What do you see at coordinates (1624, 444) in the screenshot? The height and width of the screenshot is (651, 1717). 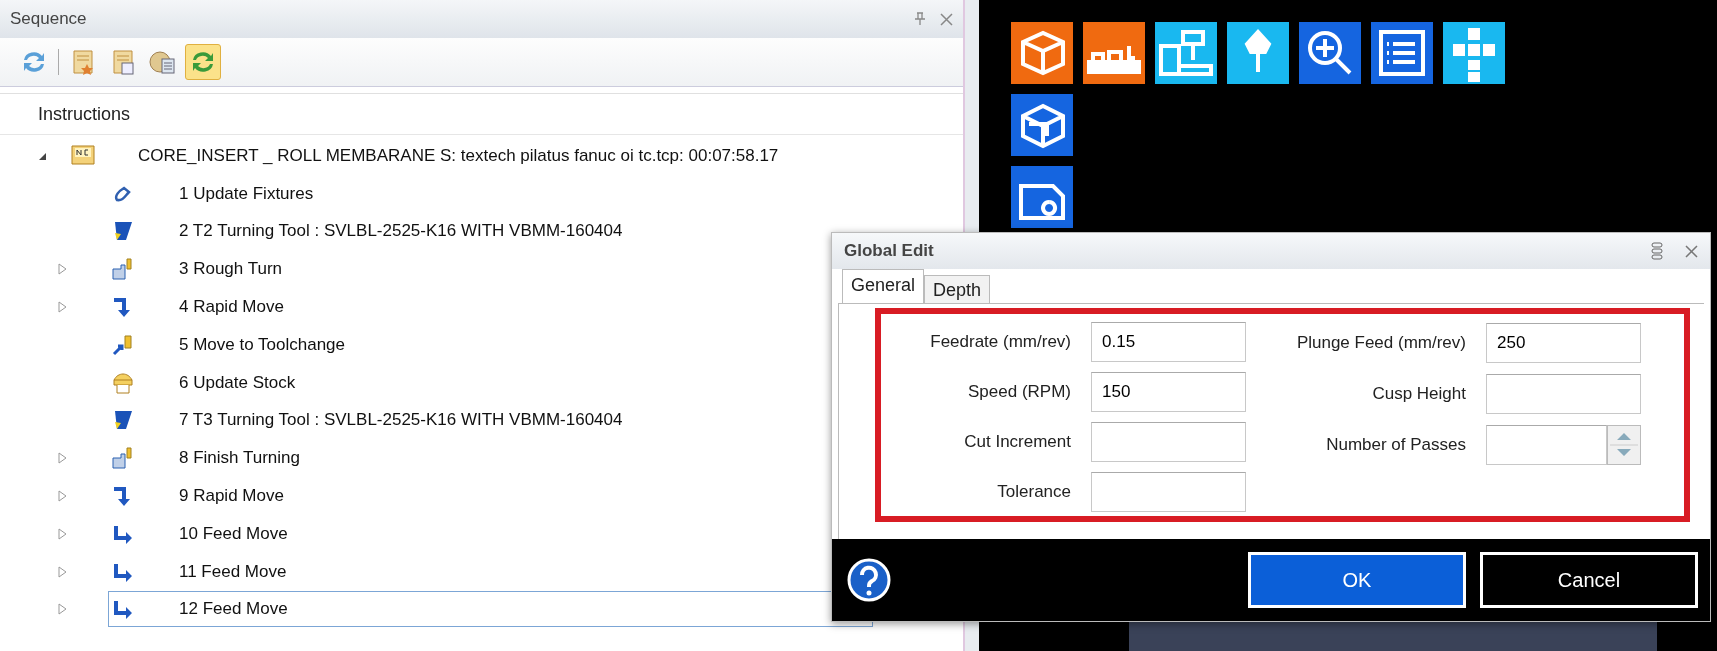 I see `spin-buttons` at bounding box center [1624, 444].